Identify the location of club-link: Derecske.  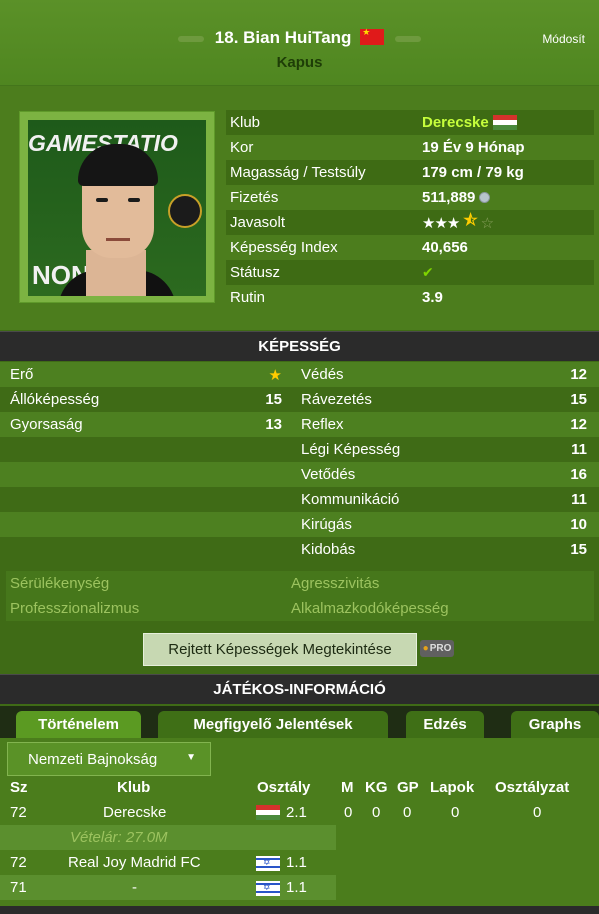
(455, 122).